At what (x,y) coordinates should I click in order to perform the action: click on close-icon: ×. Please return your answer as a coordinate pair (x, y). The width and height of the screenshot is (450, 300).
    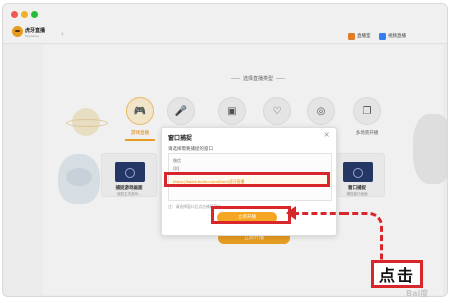
    Looking at the image, I should click on (326, 134).